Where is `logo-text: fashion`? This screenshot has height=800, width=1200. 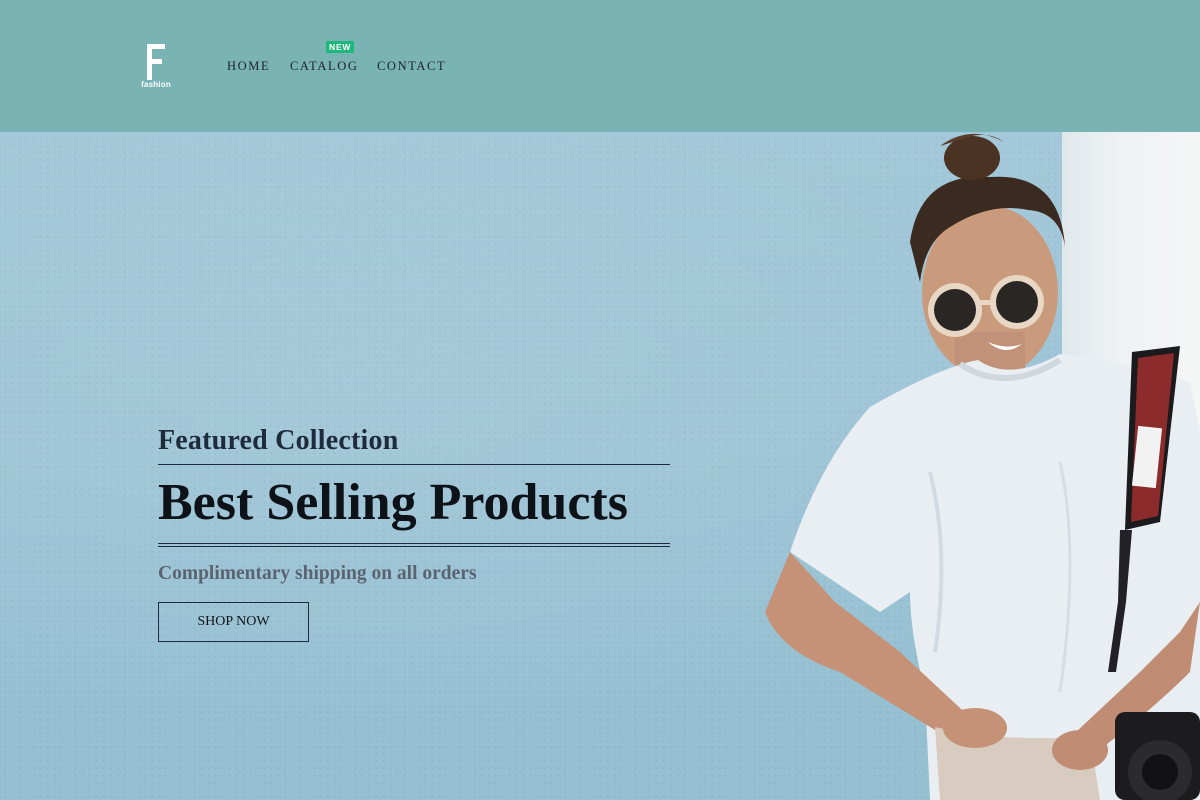 logo-text: fashion is located at coordinates (156, 84).